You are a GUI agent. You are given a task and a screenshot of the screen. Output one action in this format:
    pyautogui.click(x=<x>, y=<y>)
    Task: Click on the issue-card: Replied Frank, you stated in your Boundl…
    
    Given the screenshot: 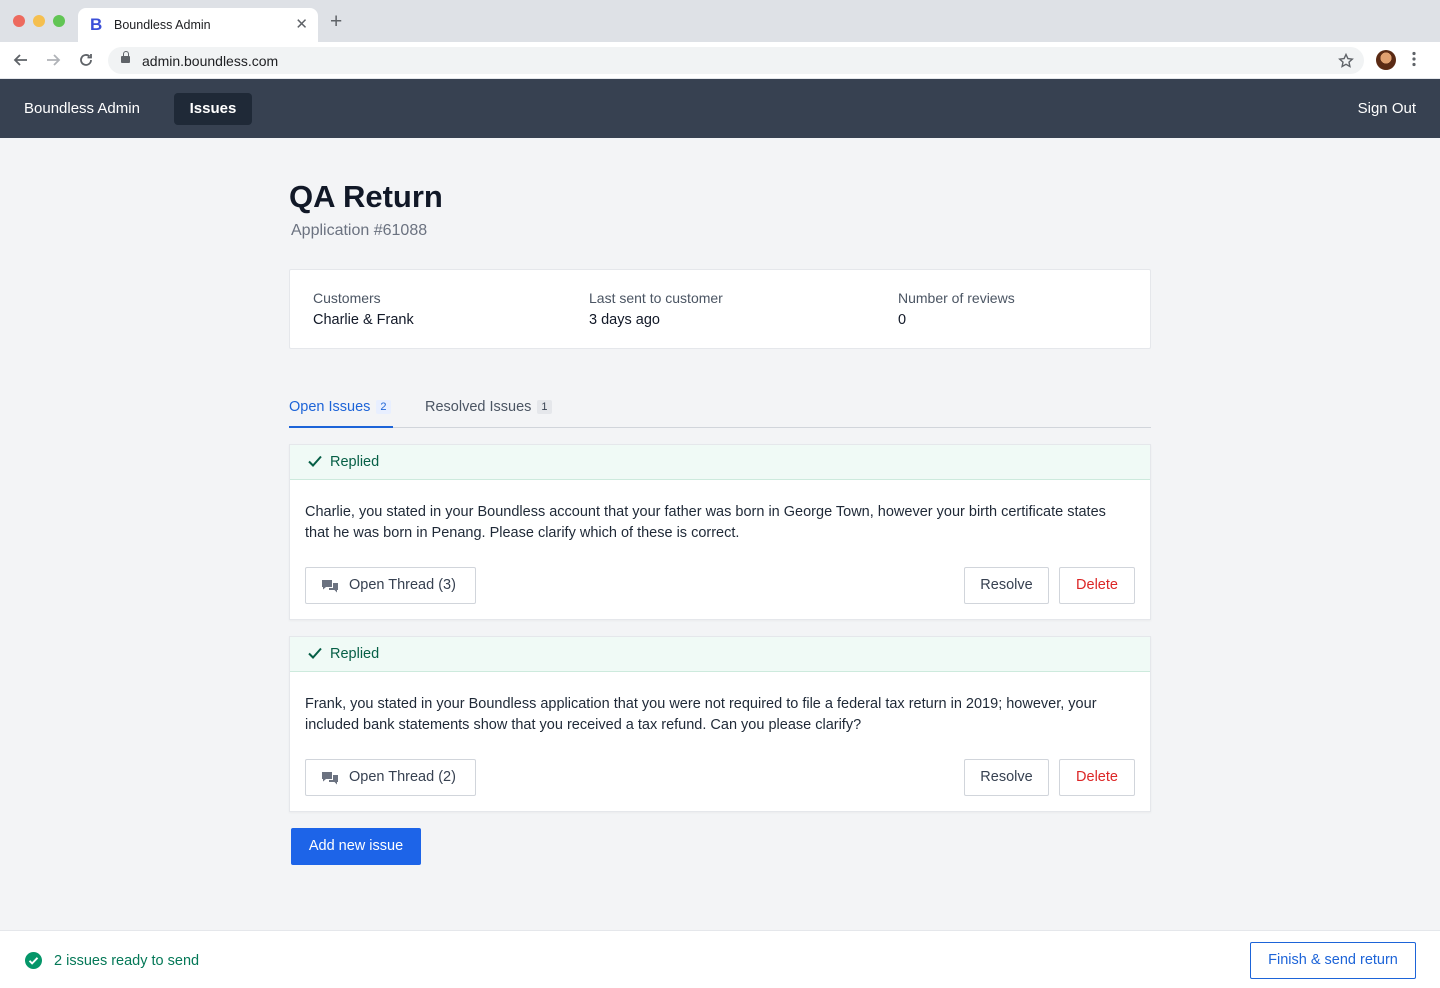 What is the action you would take?
    pyautogui.click(x=720, y=724)
    